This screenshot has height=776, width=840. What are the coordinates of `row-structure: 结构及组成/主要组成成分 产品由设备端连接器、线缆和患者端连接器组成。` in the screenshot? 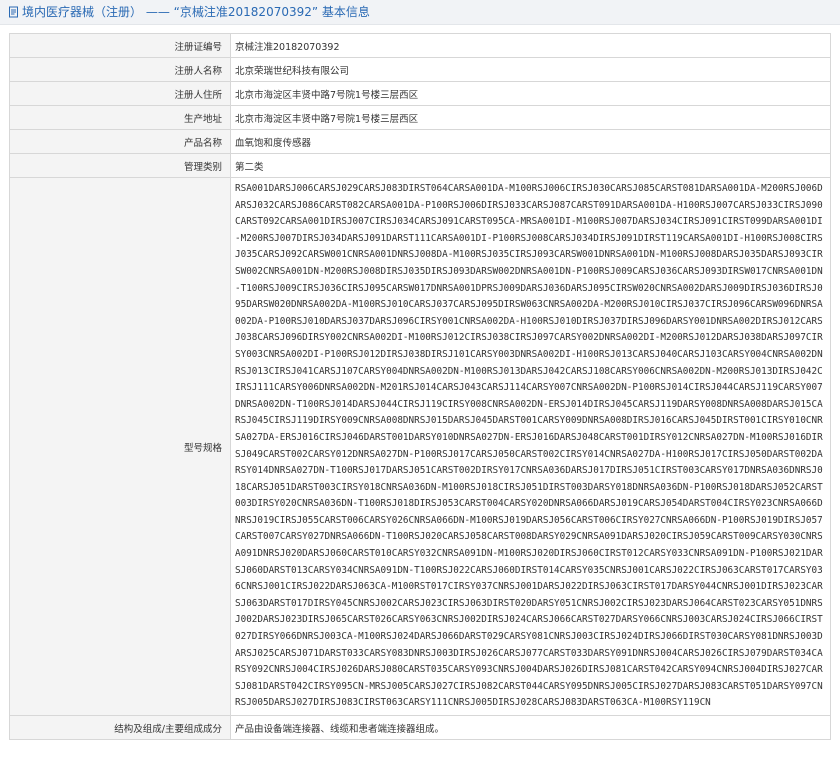 It's located at (420, 727).